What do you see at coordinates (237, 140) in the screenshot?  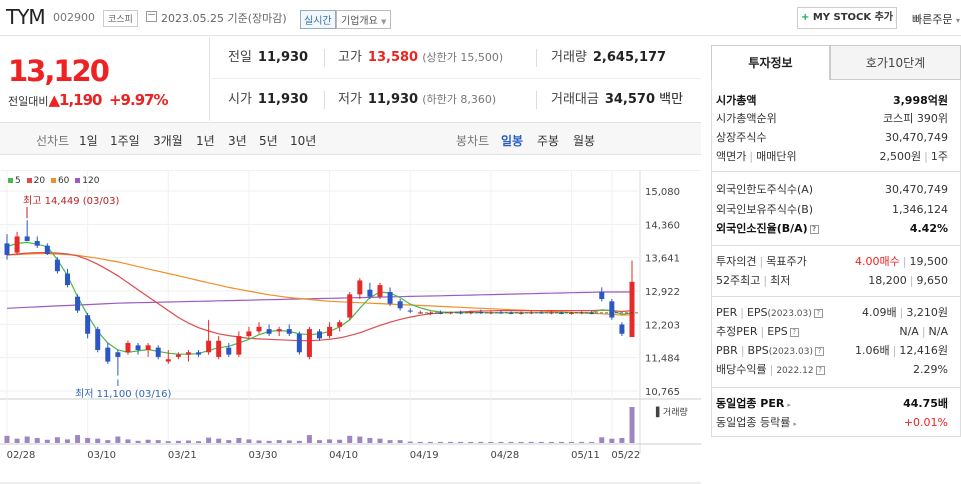 I see `tab-3y: 3년` at bounding box center [237, 140].